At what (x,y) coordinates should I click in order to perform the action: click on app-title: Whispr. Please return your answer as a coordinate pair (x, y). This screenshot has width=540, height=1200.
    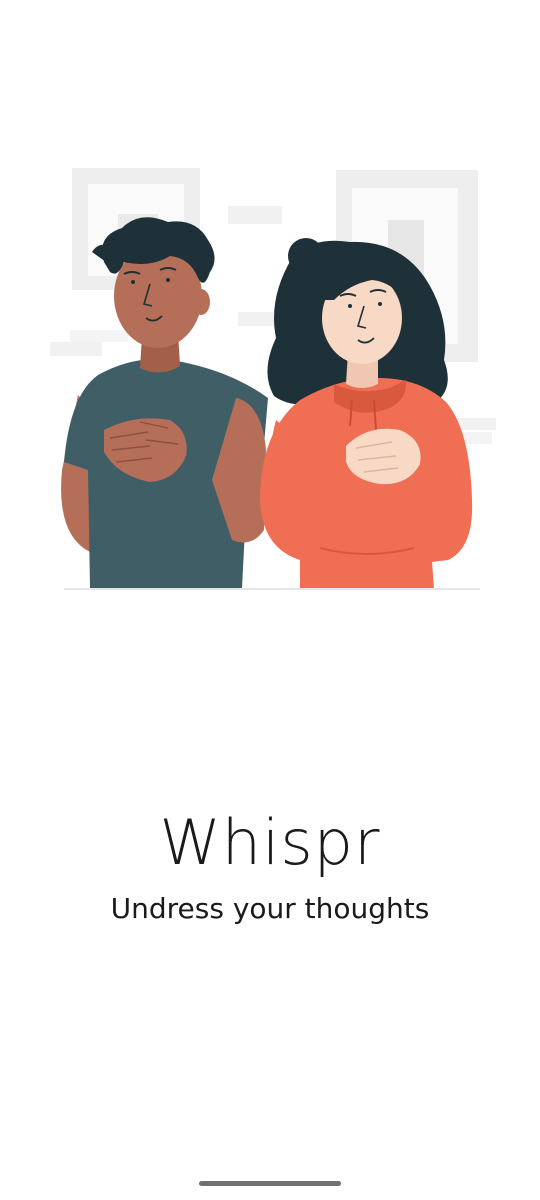
    Looking at the image, I should click on (270, 842).